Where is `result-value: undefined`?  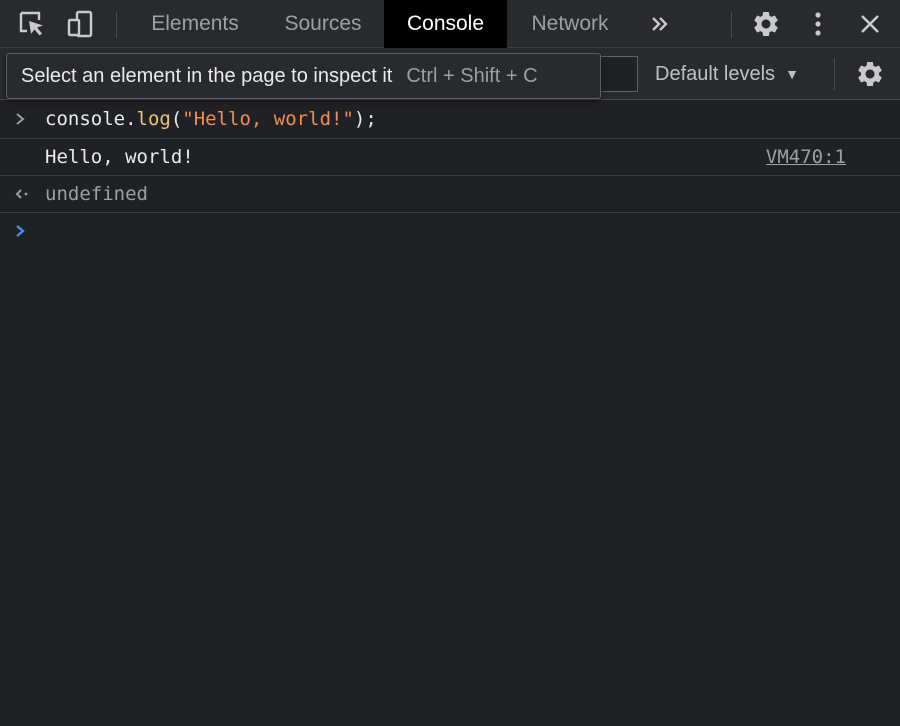 result-value: undefined is located at coordinates (96, 194).